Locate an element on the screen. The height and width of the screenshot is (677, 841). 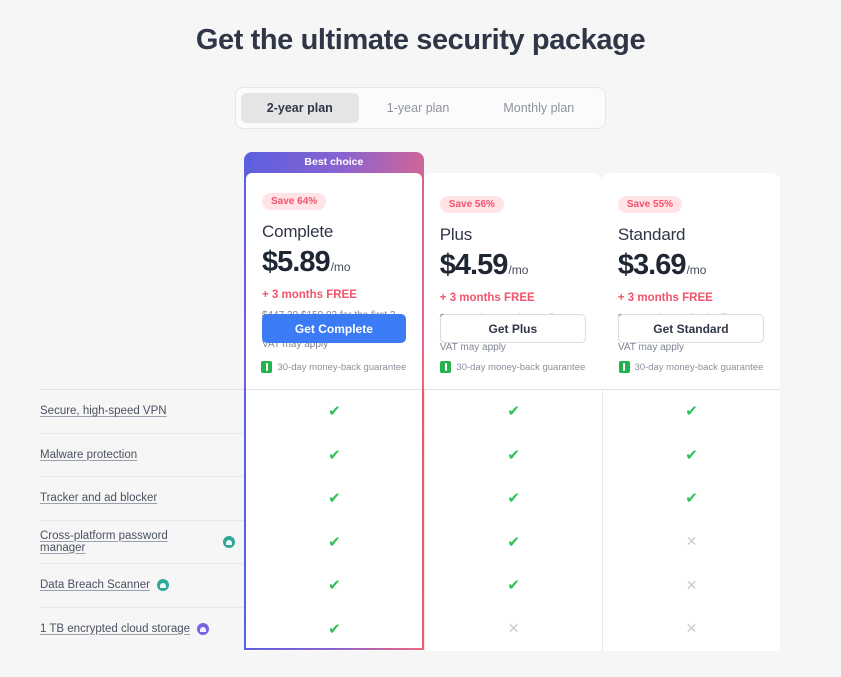
plan-tab-0: 2-year plan is located at coordinates (299, 108).